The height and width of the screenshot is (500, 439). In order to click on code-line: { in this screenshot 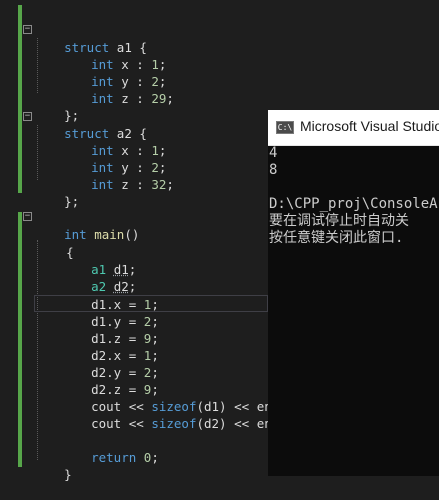, I will do `click(55, 243)`.